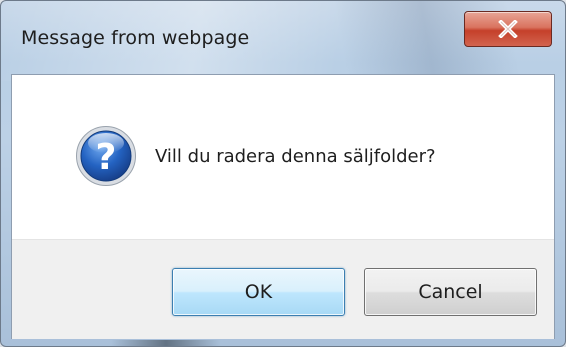 This screenshot has height=347, width=566. Describe the element at coordinates (166, 343) in the screenshot. I see `frame-decoration` at that location.